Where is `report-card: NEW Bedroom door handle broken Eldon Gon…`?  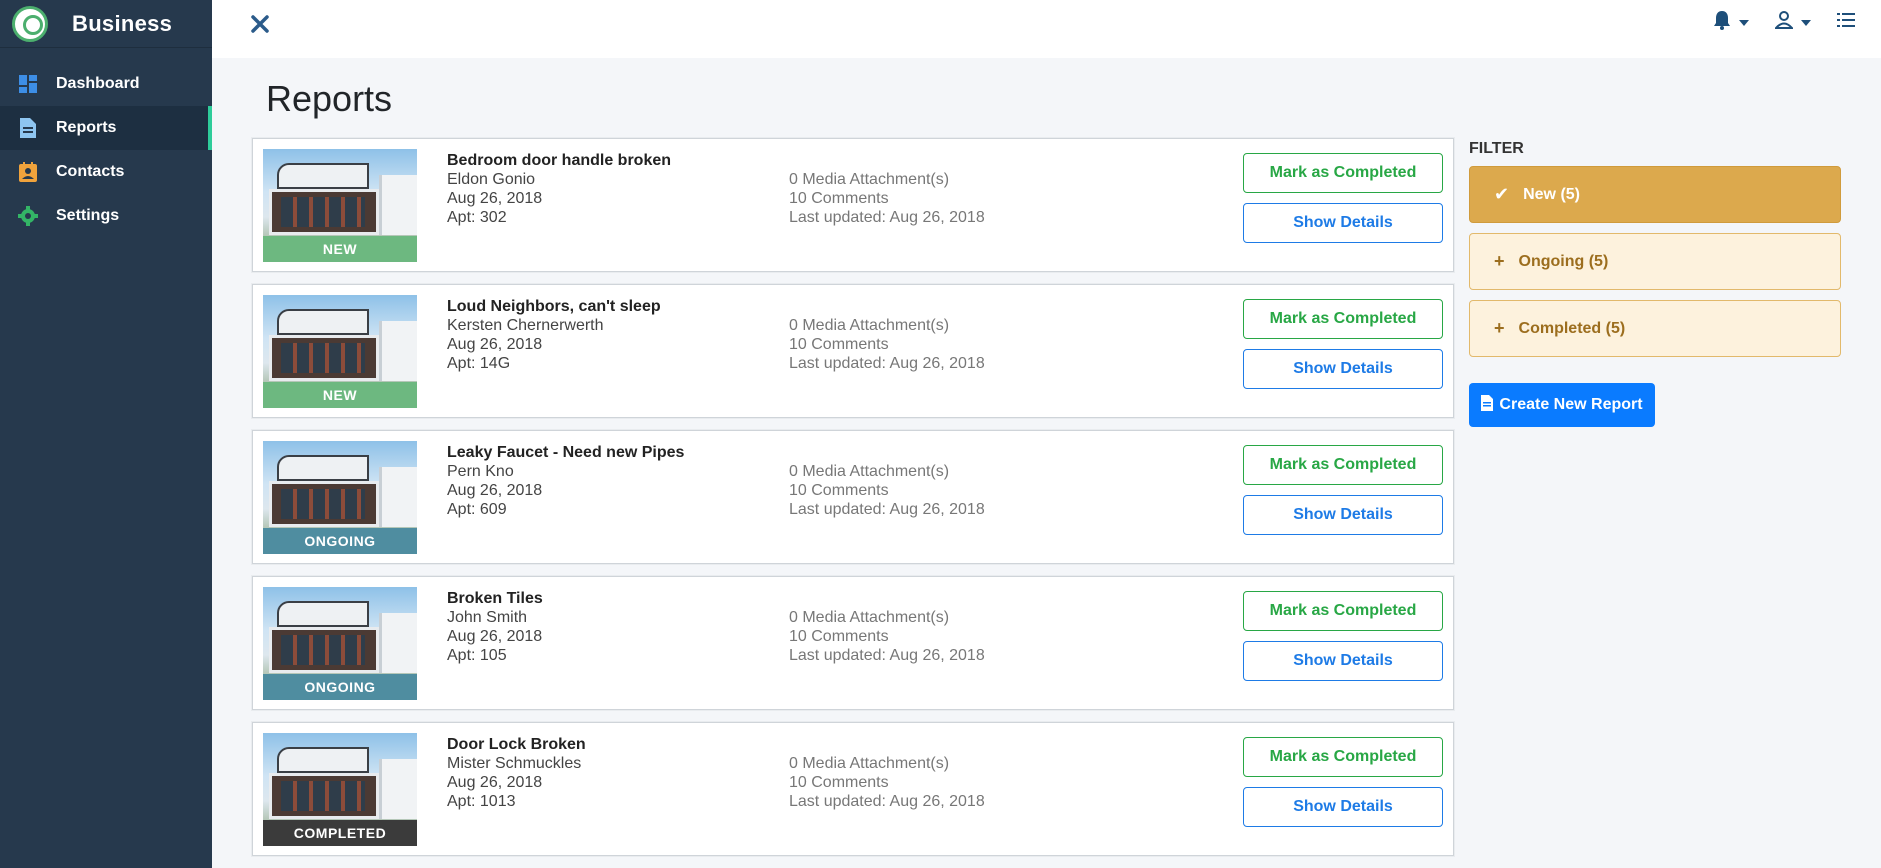 report-card: NEW Bedroom door handle broken Eldon Gon… is located at coordinates (853, 205).